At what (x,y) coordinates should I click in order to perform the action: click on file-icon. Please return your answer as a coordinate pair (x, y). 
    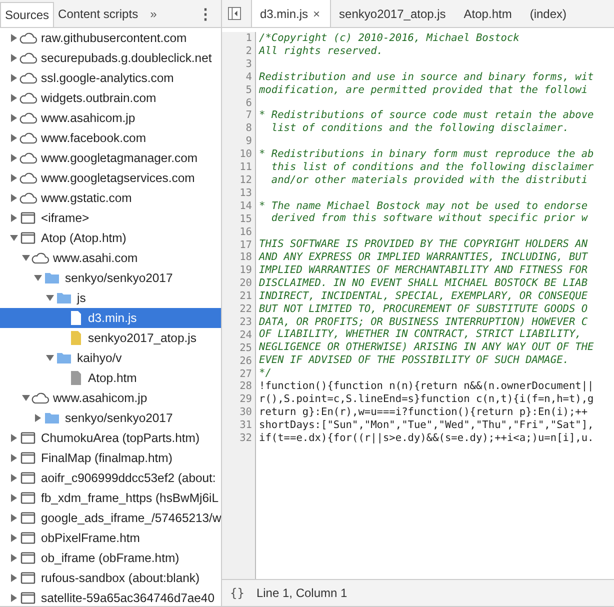
    Looking at the image, I should click on (76, 318).